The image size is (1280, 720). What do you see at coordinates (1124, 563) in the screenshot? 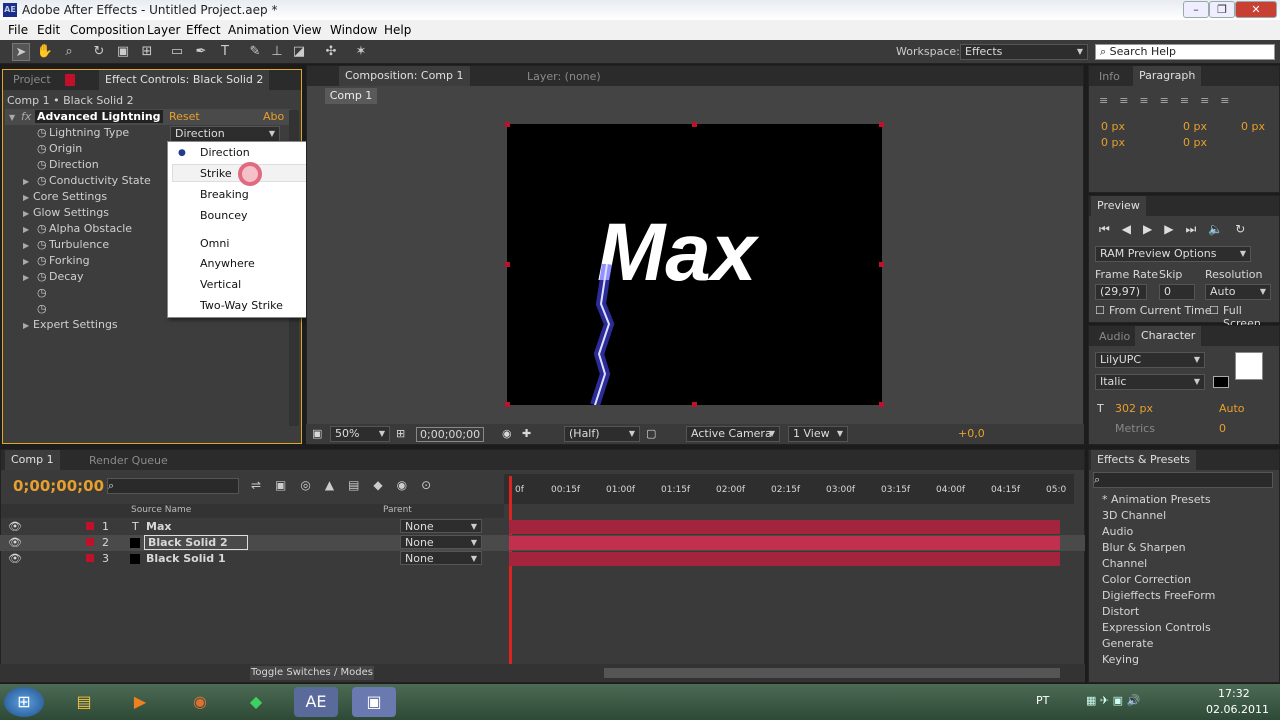
I see `list-item: Channel` at bounding box center [1124, 563].